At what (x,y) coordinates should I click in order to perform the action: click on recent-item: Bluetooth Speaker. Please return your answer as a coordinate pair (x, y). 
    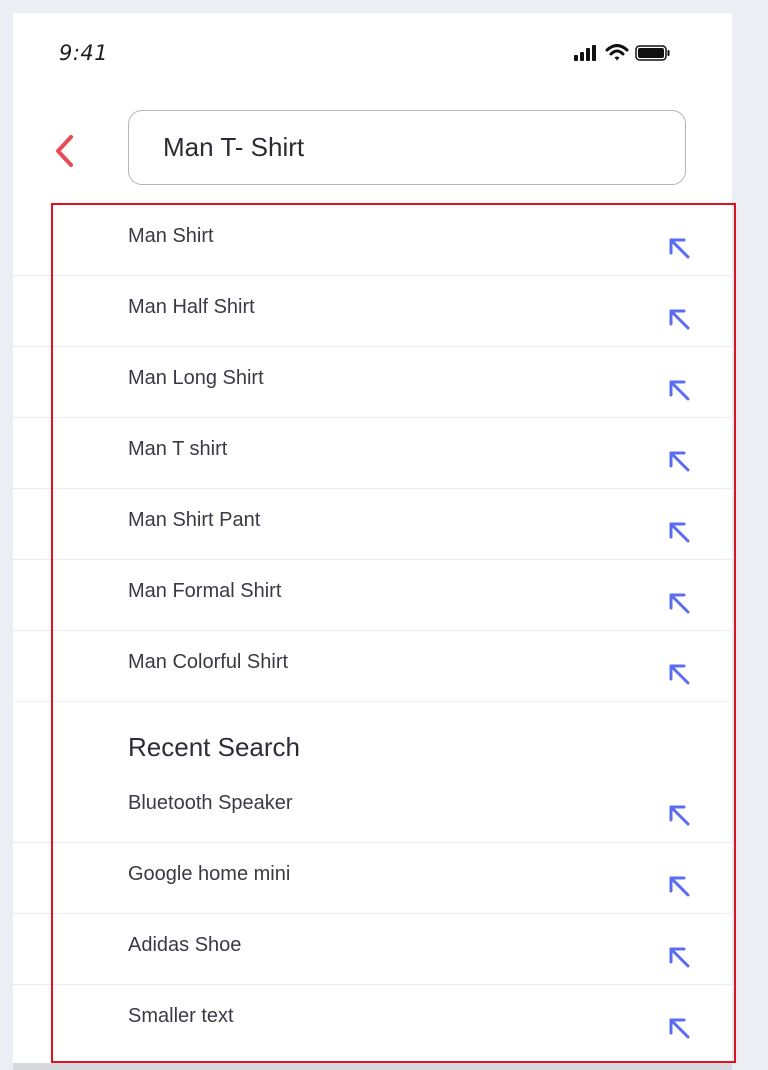
    Looking at the image, I should click on (372, 807).